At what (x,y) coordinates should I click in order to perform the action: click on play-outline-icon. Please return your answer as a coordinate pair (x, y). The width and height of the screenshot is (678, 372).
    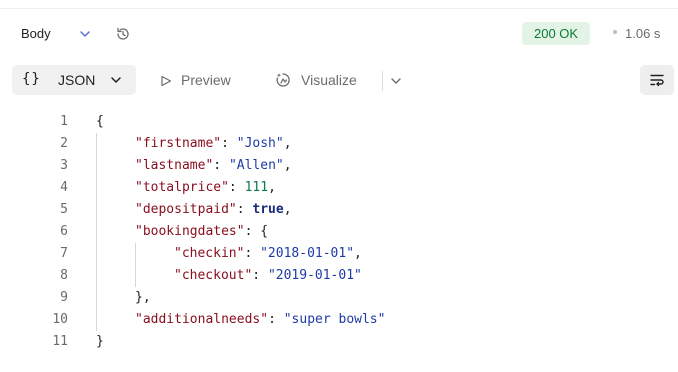
    Looking at the image, I should click on (166, 81).